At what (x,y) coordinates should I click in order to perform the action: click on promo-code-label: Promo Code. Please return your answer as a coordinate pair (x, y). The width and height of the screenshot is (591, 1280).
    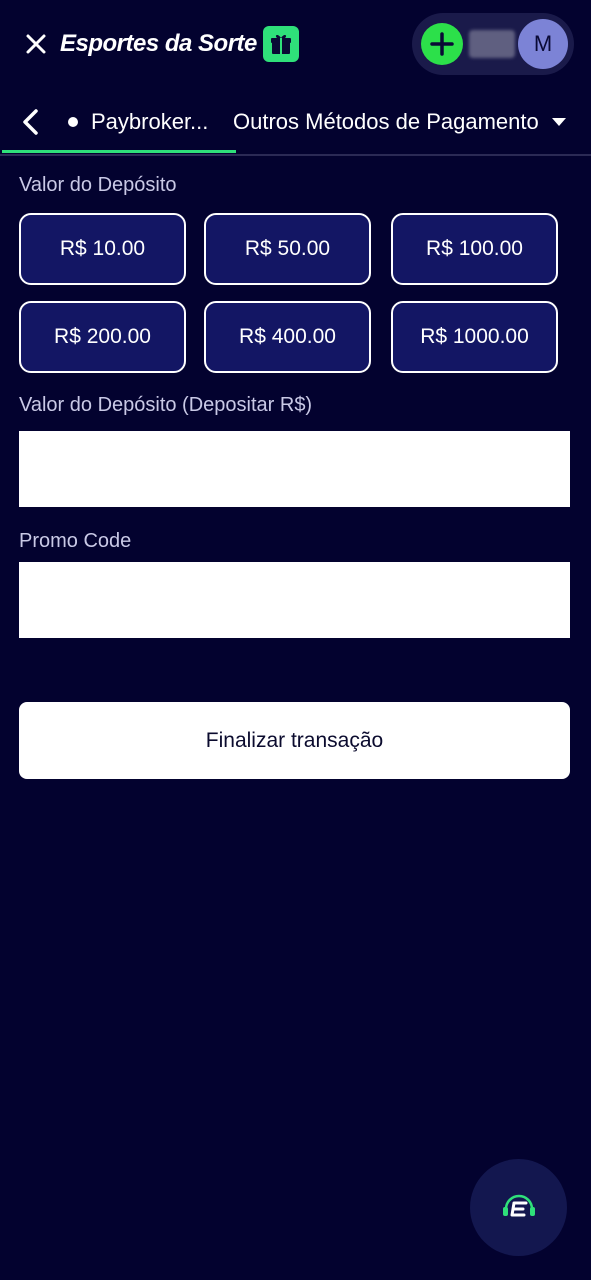
    Looking at the image, I should click on (75, 541).